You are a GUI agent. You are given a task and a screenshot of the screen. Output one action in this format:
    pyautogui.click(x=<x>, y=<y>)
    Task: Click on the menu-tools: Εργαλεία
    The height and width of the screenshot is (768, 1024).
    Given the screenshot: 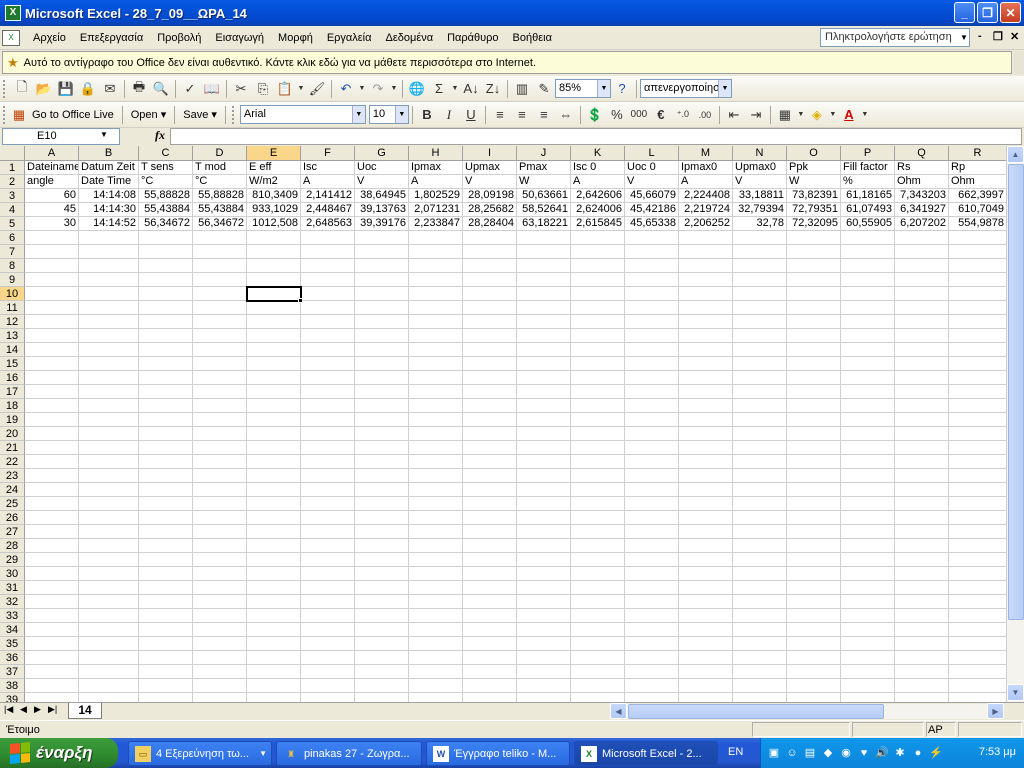 What is the action you would take?
    pyautogui.click(x=349, y=38)
    